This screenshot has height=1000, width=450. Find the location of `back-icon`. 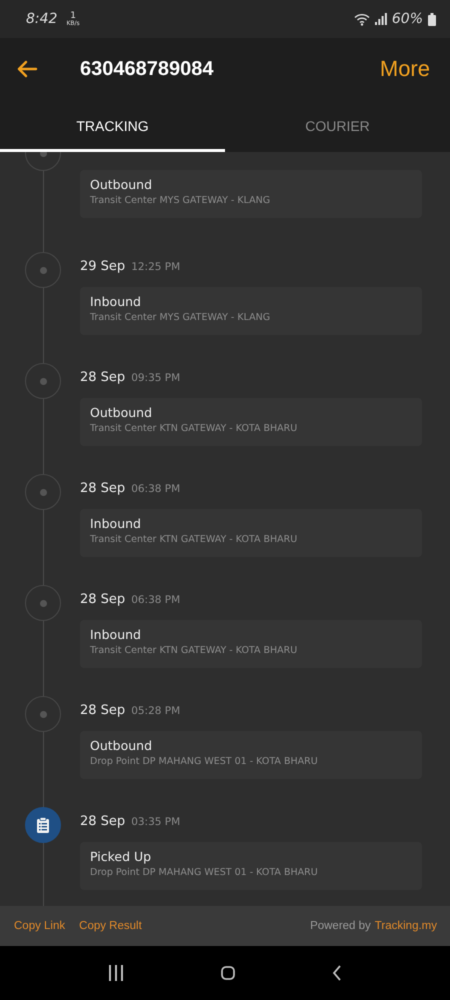

back-icon is located at coordinates (337, 973).